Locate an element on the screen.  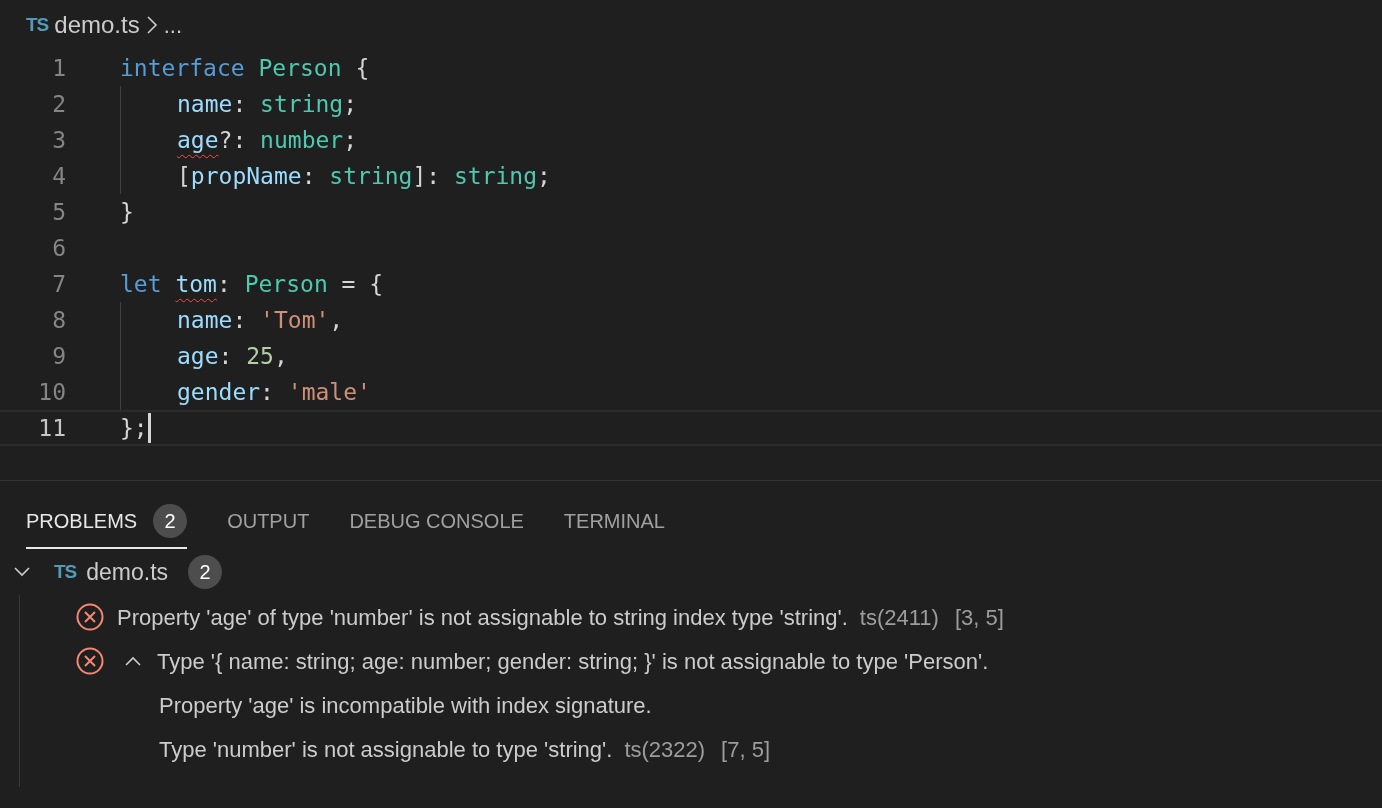
type-name: number is located at coordinates (302, 140).